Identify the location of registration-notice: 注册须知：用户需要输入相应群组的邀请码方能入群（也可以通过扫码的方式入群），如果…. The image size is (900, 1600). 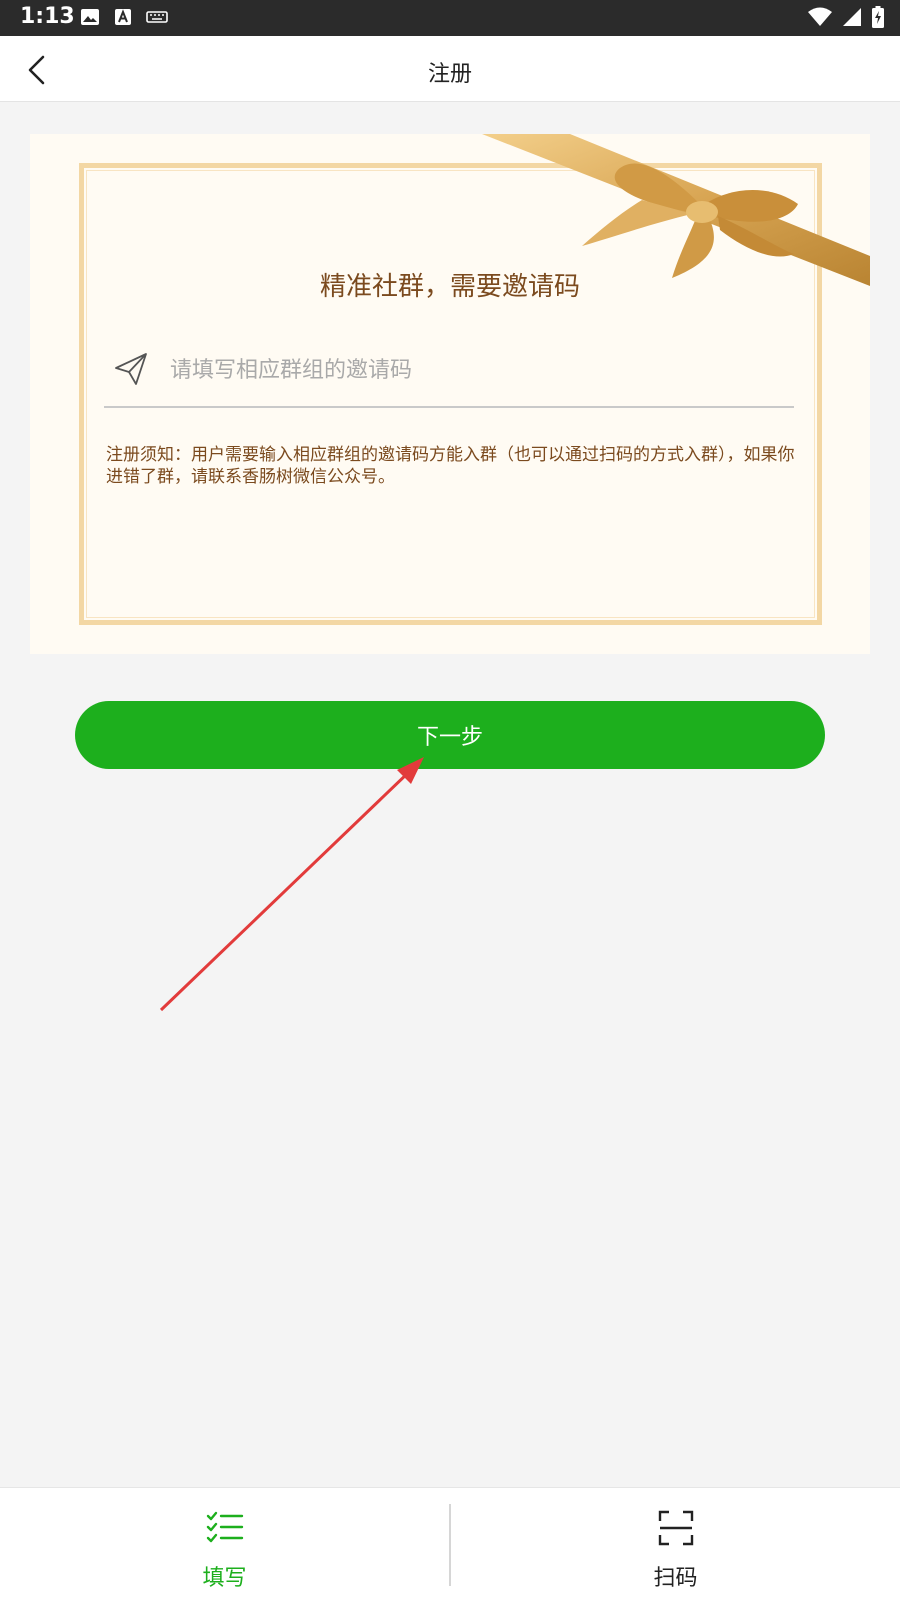
(450, 466).